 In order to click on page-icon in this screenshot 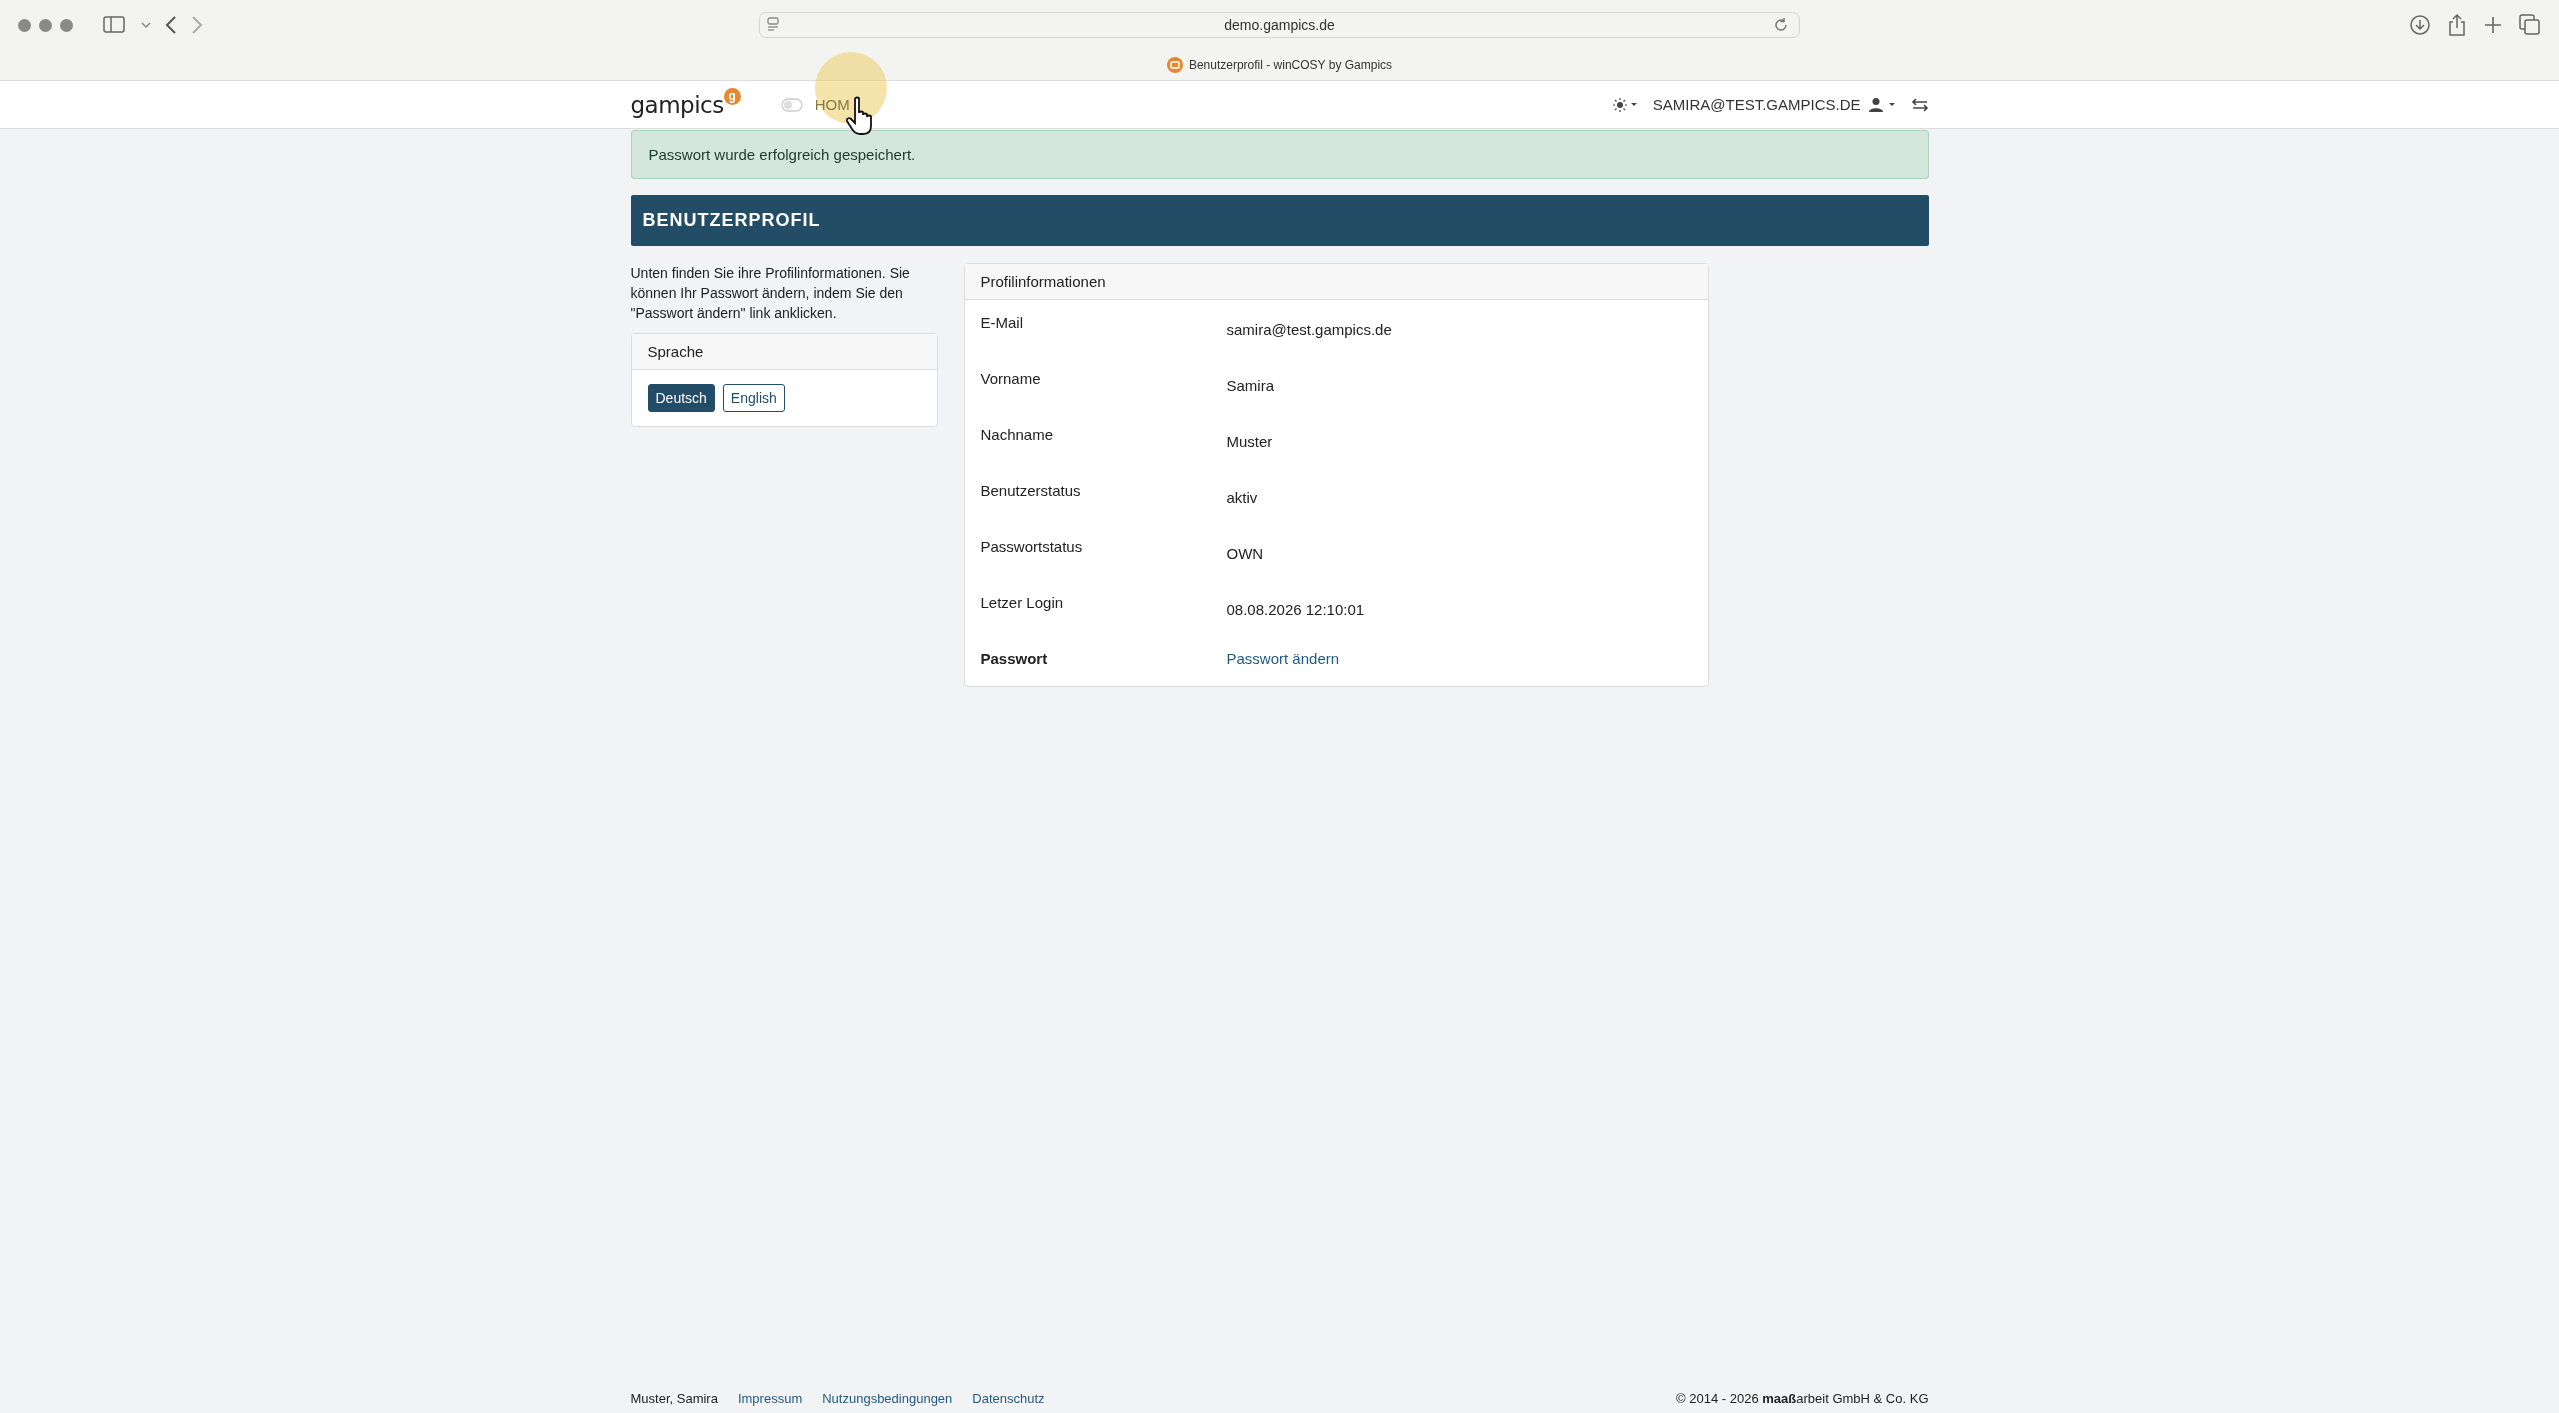, I will do `click(773, 25)`.